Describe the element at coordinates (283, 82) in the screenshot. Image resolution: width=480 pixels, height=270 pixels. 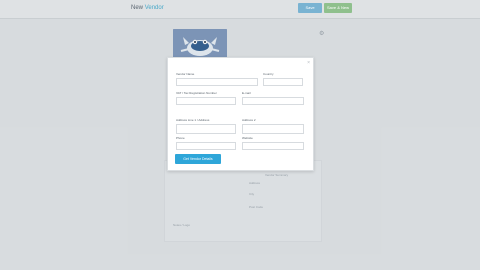
I see `country-input` at that location.